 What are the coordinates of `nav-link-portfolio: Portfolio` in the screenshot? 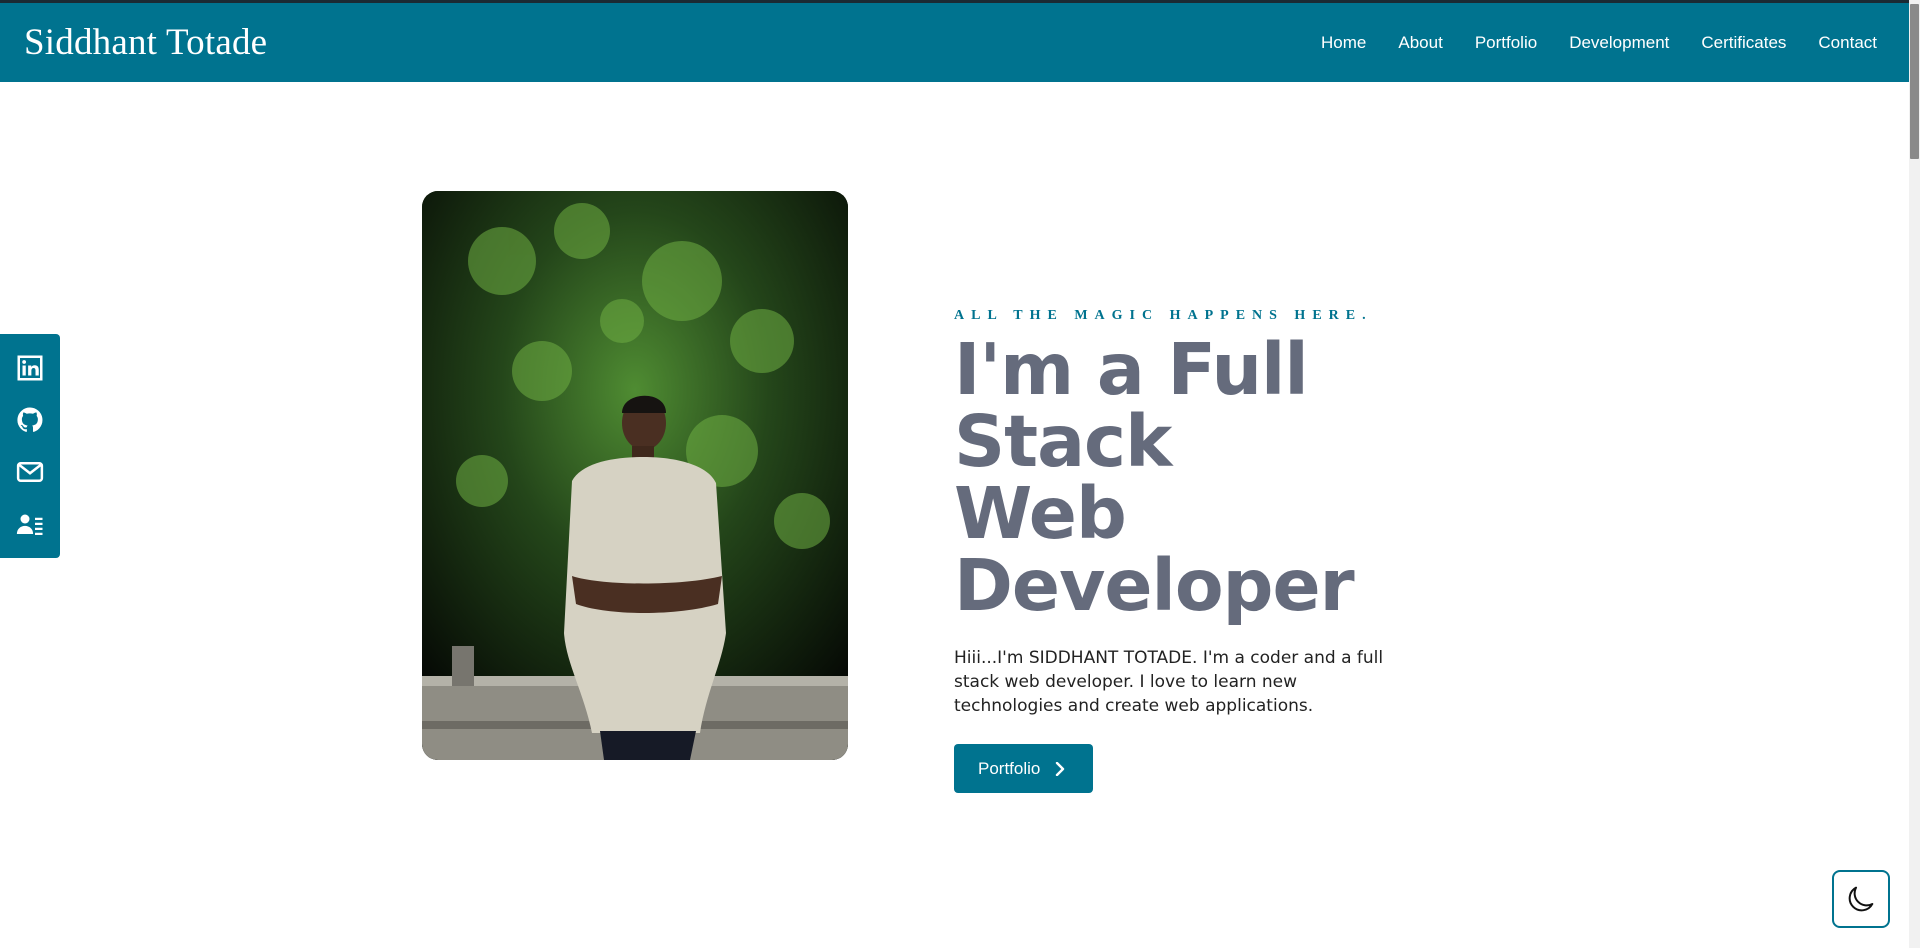 It's located at (1506, 43).